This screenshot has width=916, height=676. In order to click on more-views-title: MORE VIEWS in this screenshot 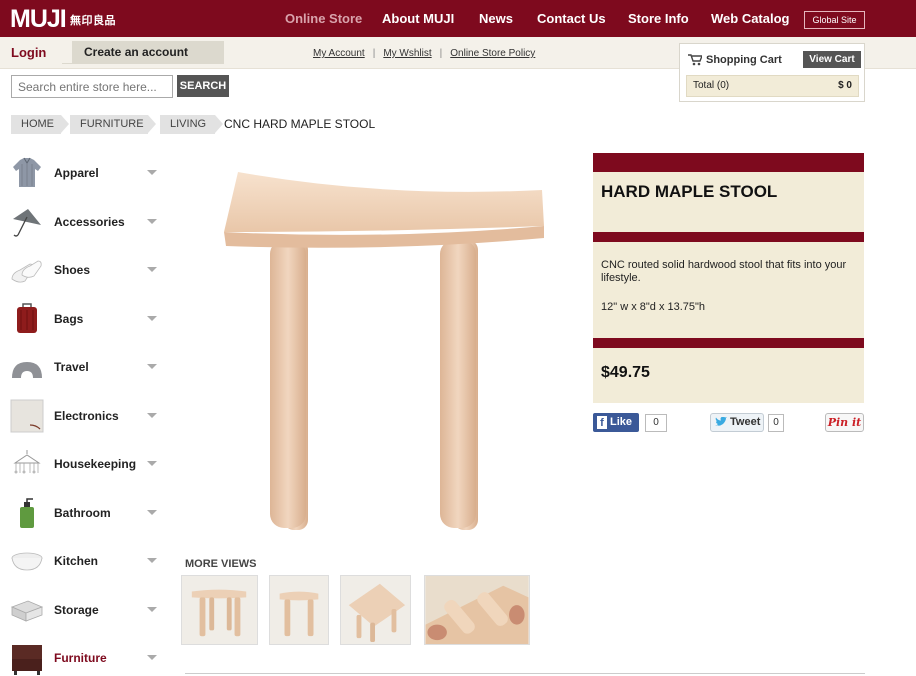, I will do `click(221, 564)`.